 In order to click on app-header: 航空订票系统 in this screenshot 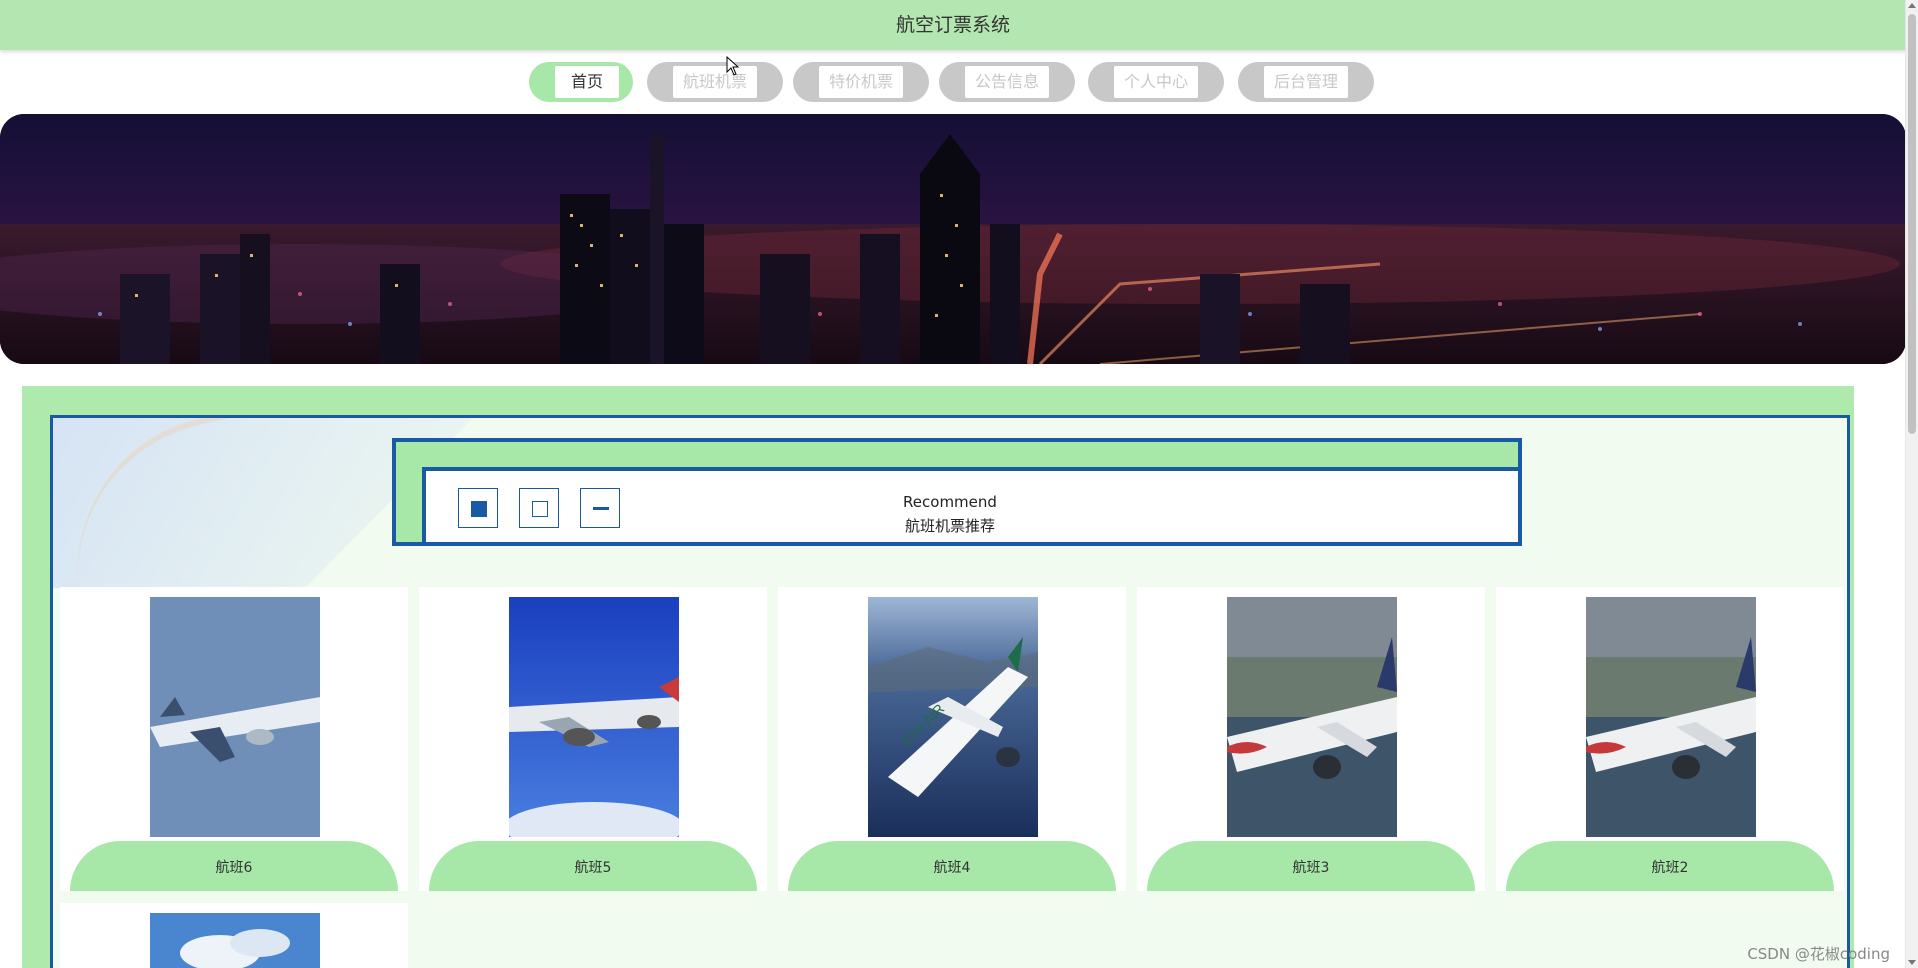, I will do `click(953, 25)`.